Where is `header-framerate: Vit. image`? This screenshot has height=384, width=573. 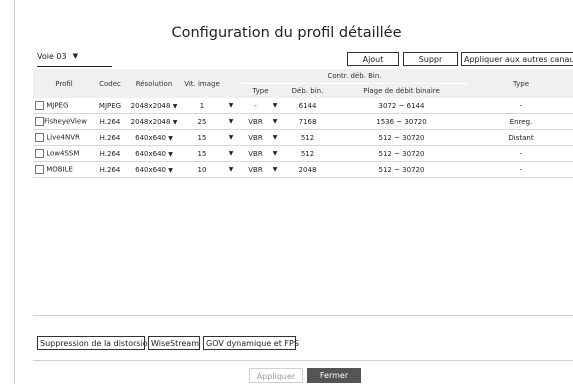
header-framerate: Vit. image is located at coordinates (202, 83).